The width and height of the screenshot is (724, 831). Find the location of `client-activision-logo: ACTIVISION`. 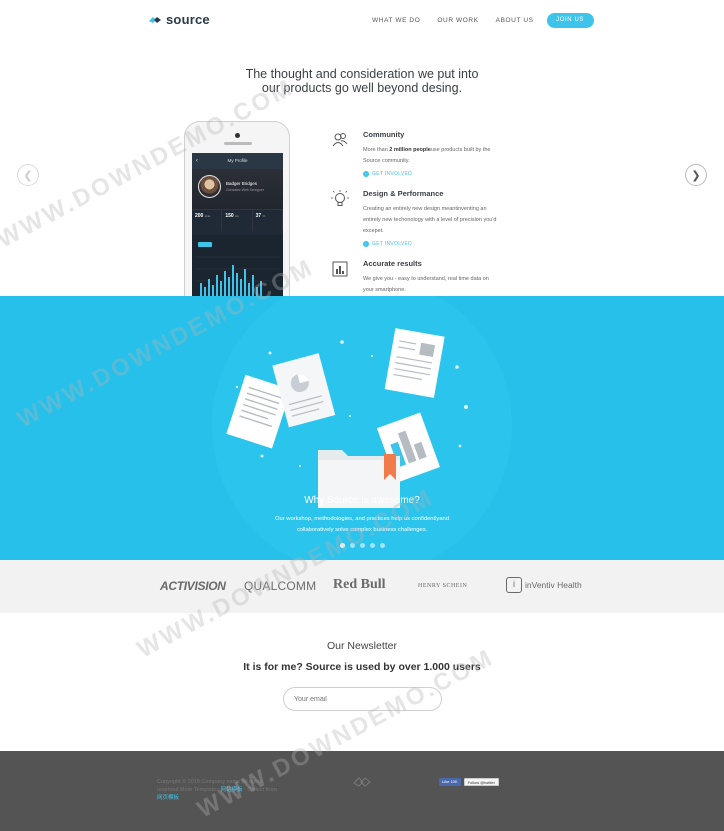

client-activision-logo: ACTIVISION is located at coordinates (193, 586).